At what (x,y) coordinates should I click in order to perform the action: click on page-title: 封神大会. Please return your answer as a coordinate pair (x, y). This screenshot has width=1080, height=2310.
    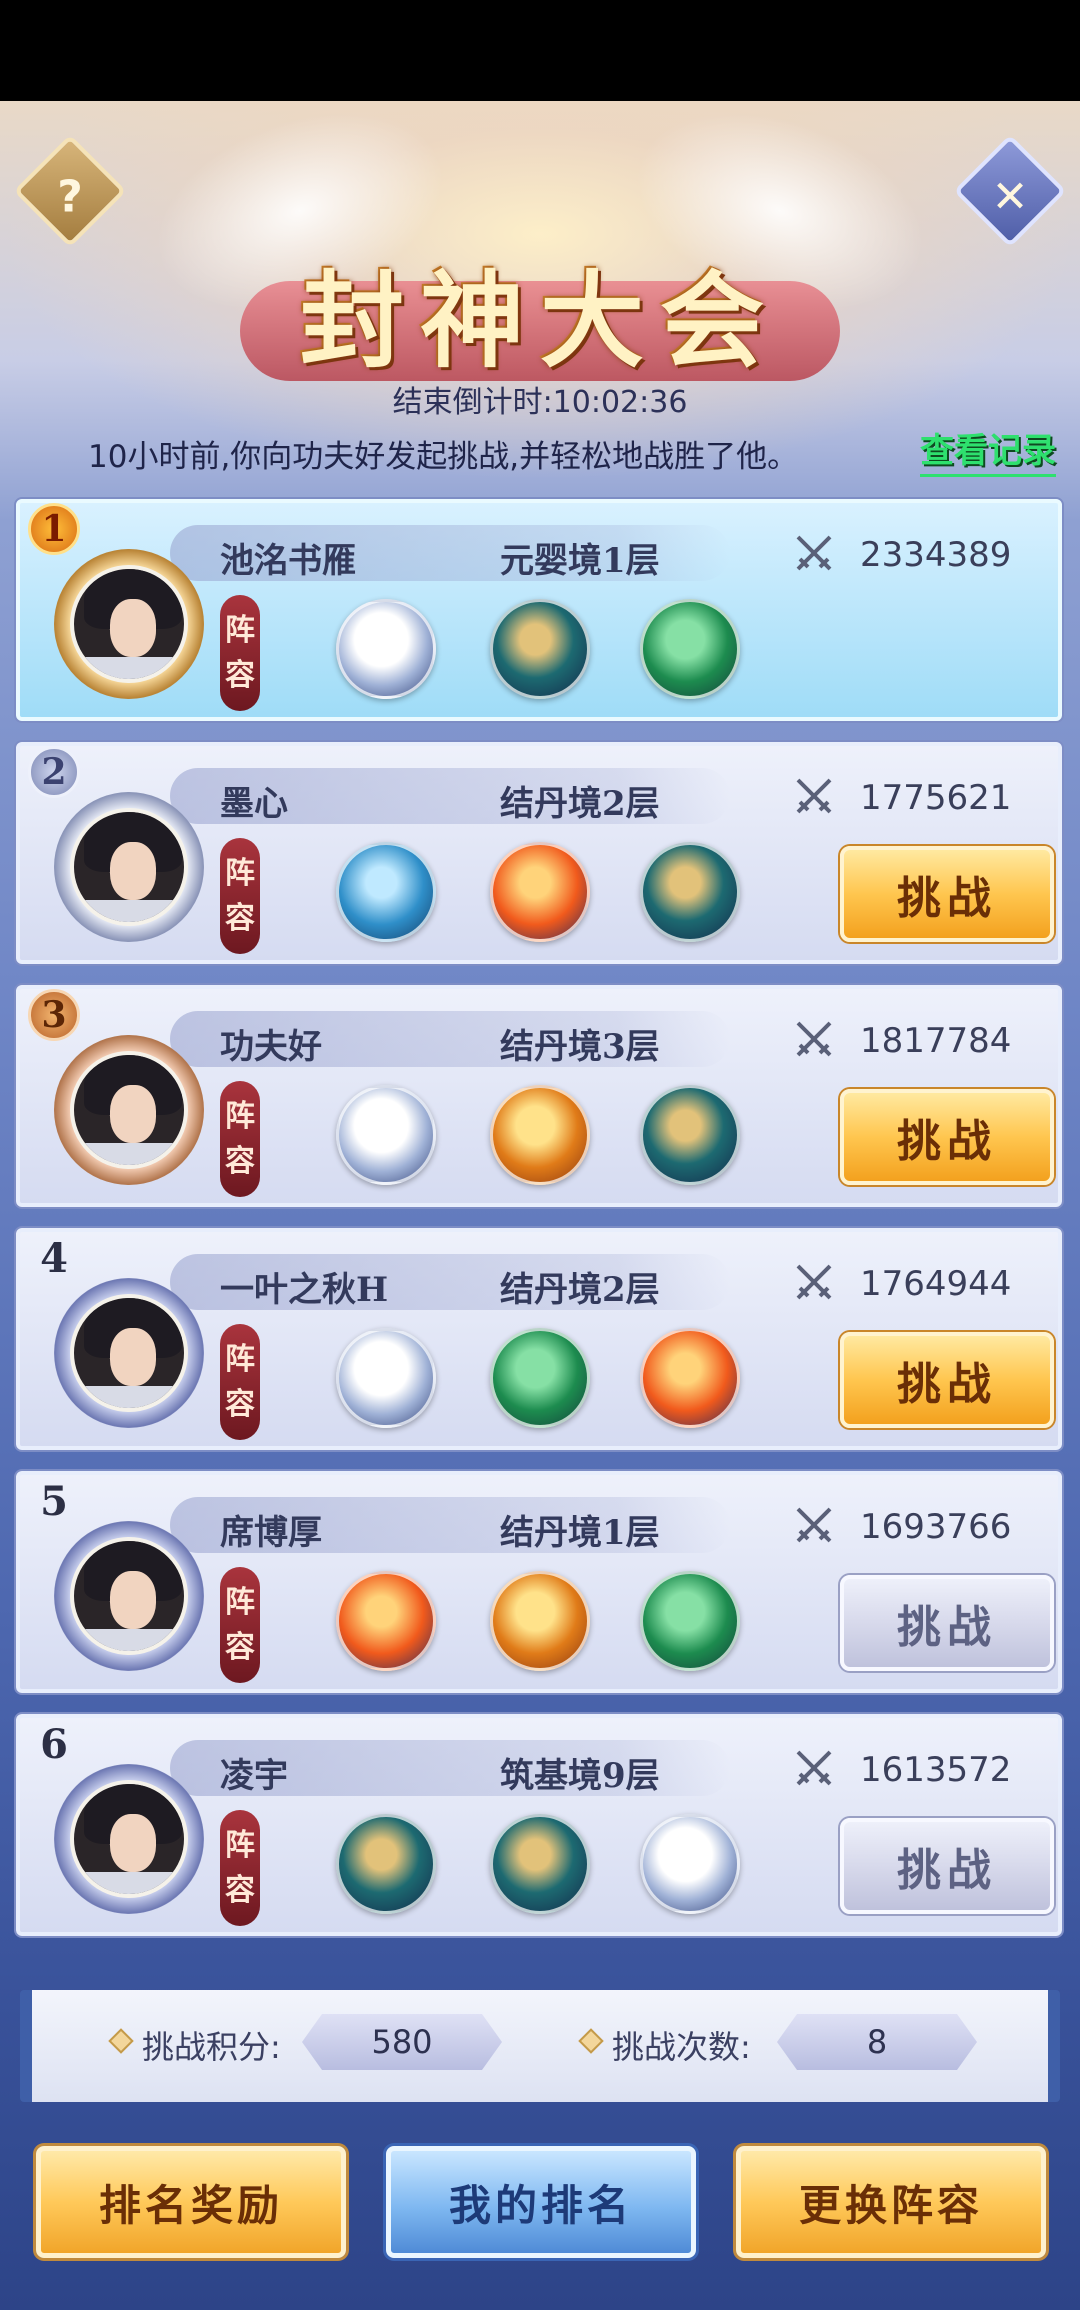
    Looking at the image, I should click on (539, 320).